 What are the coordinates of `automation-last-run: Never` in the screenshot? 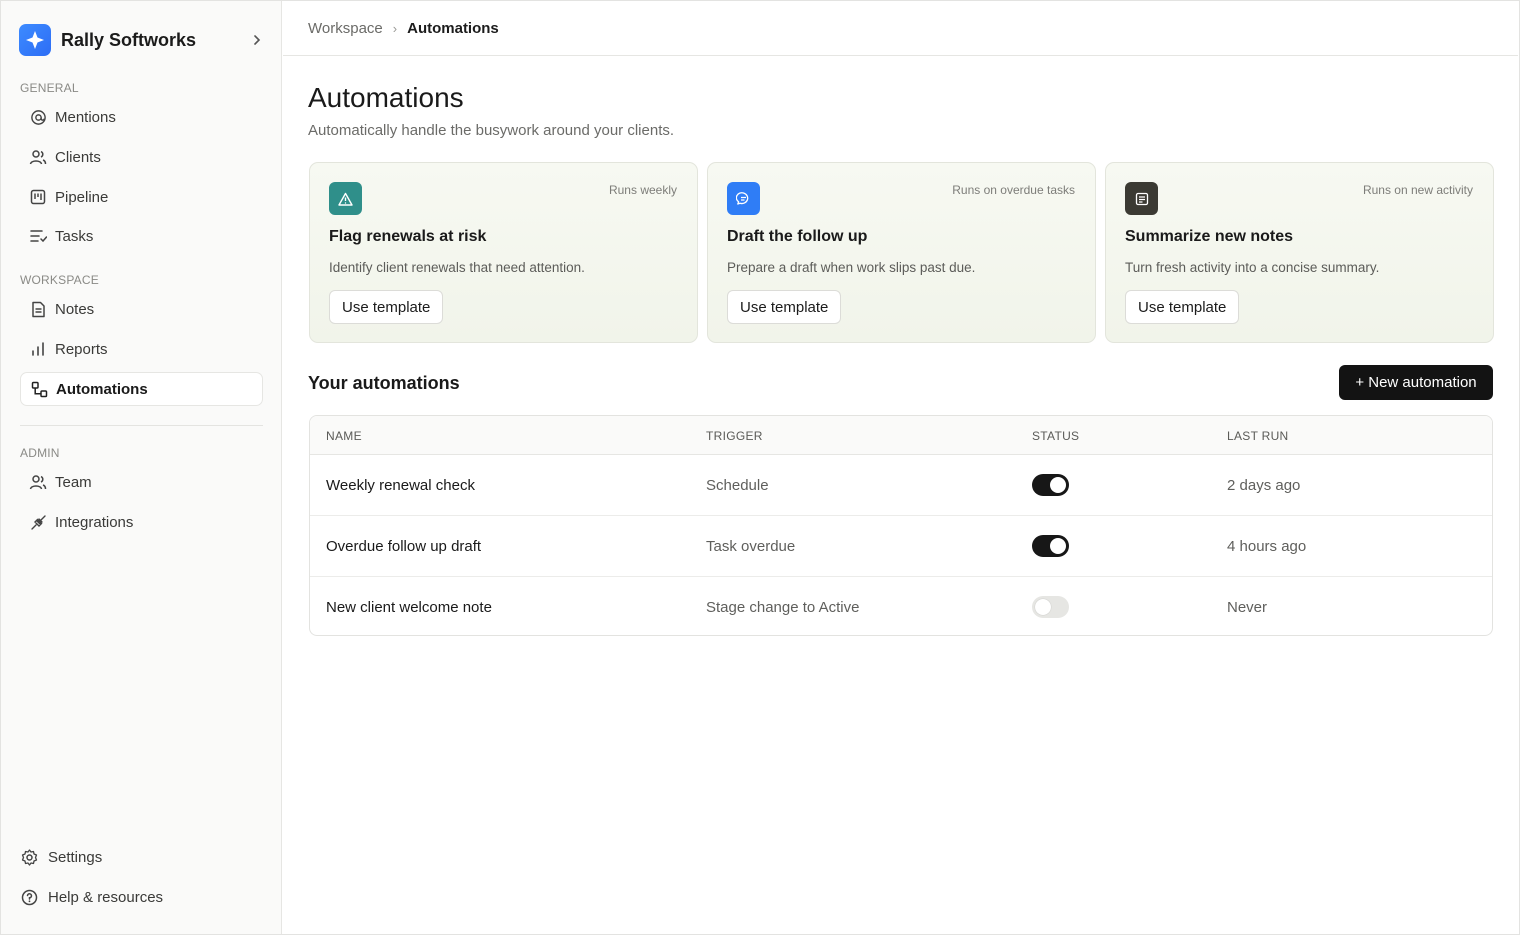 It's located at (1247, 607).